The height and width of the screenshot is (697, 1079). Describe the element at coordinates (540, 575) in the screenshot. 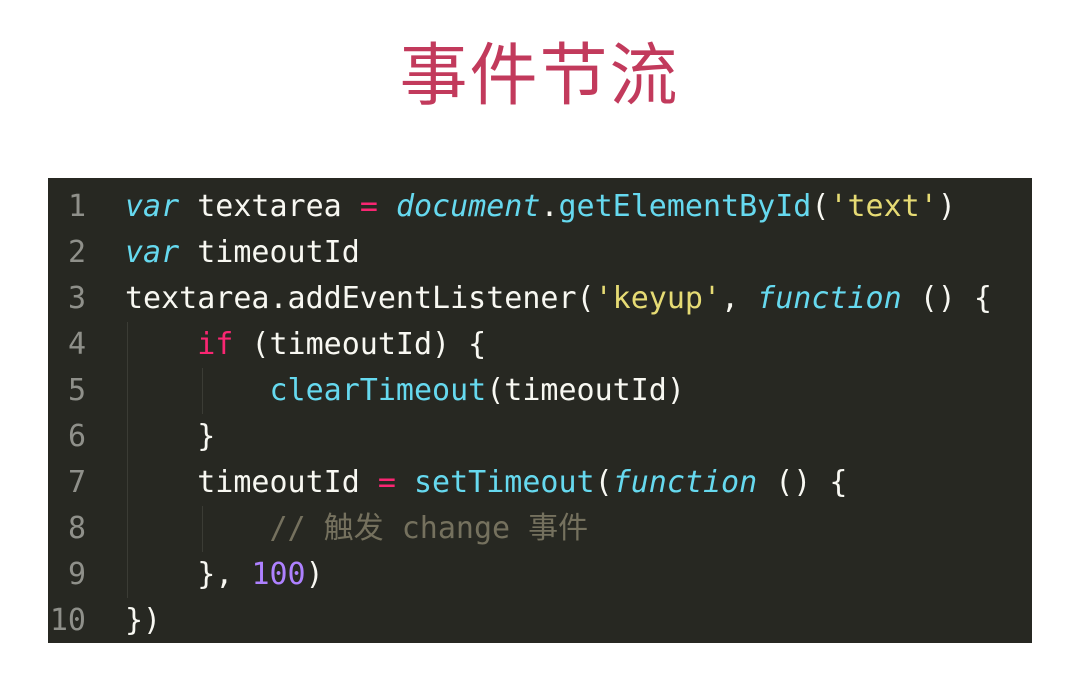

I see `code-line: 9 }, 100)` at that location.